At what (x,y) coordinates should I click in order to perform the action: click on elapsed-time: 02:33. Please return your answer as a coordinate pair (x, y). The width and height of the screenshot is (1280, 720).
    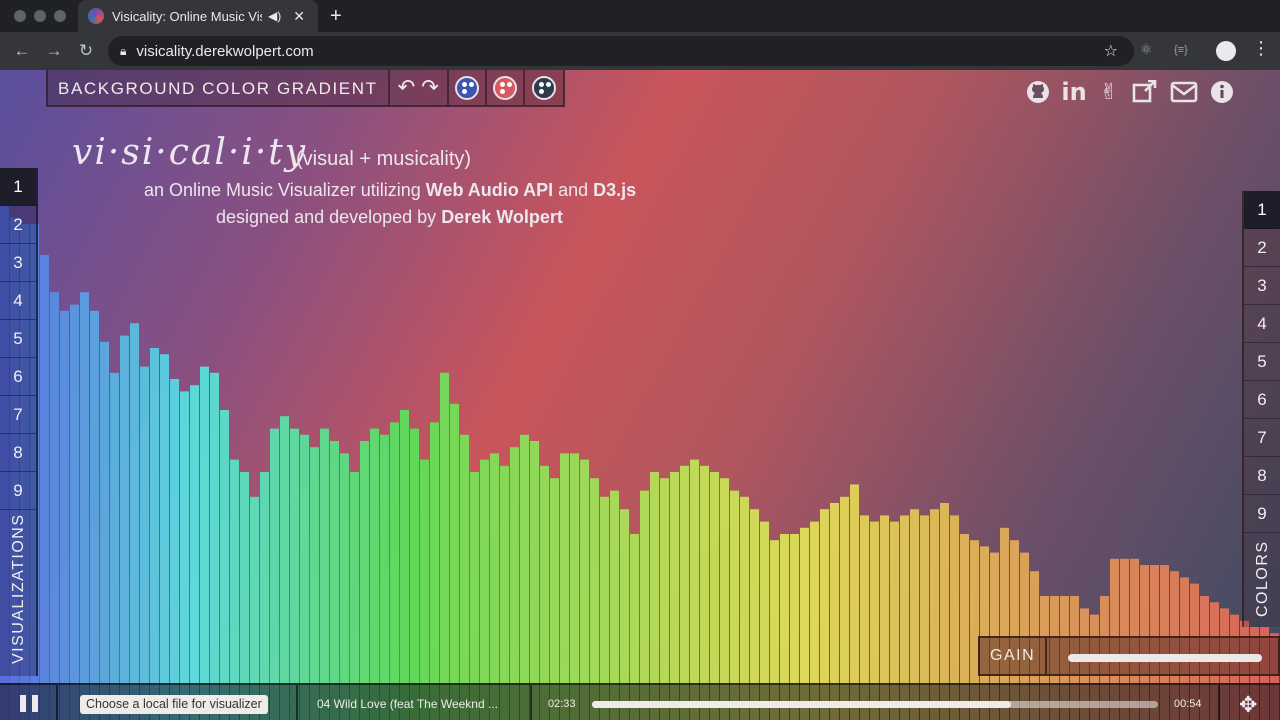
    Looking at the image, I should click on (562, 704).